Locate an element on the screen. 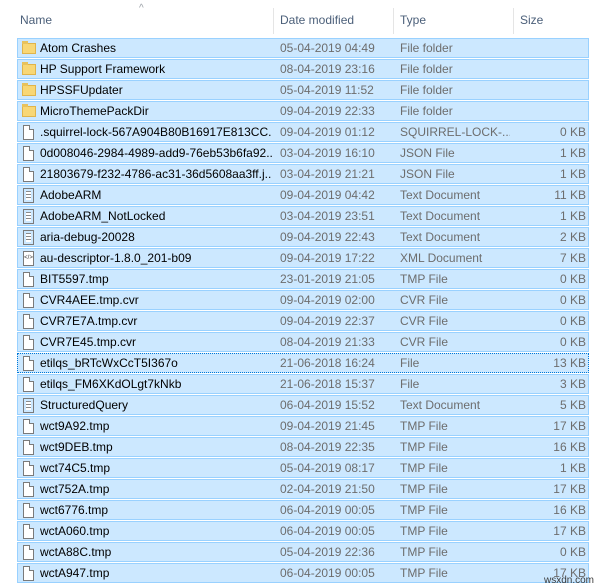  file-name: AdobeARM is located at coordinates (71, 195).